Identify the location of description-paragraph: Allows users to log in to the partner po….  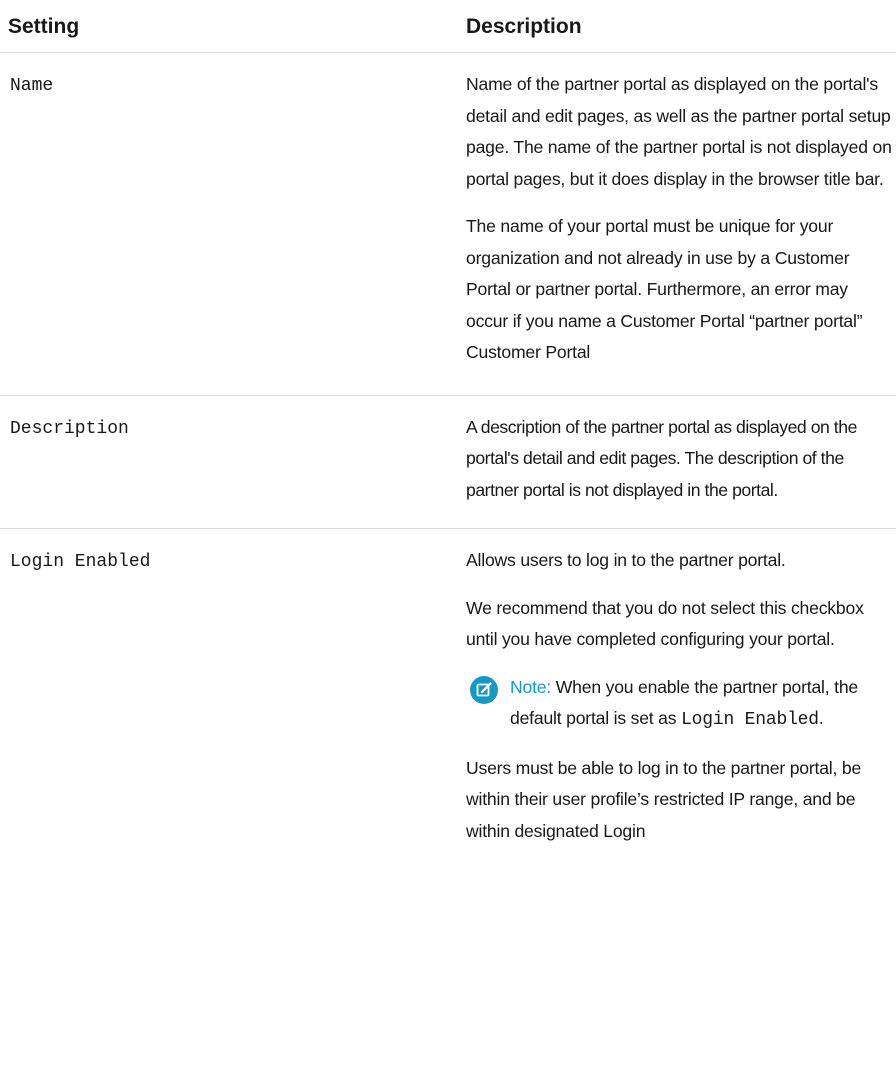
(626, 560).